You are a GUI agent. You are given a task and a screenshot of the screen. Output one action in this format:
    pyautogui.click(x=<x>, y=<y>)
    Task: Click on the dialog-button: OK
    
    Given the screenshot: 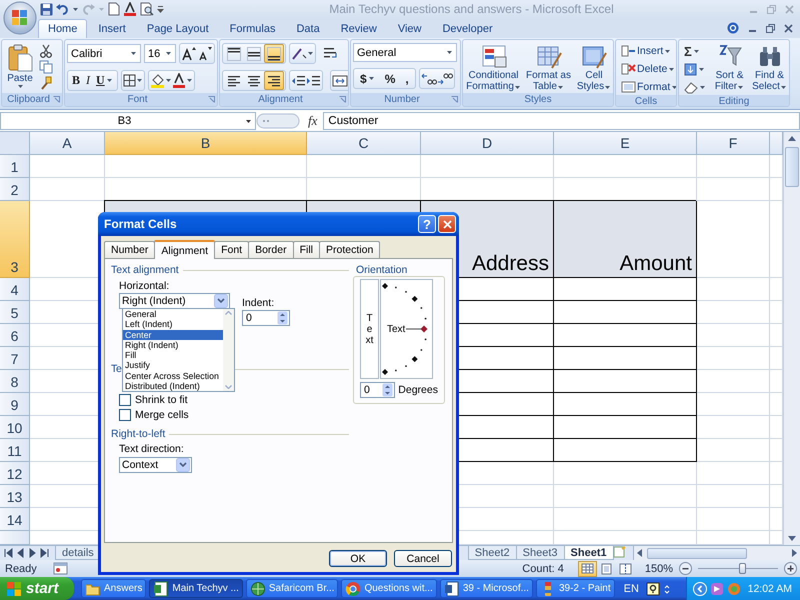 What is the action you would take?
    pyautogui.click(x=358, y=558)
    